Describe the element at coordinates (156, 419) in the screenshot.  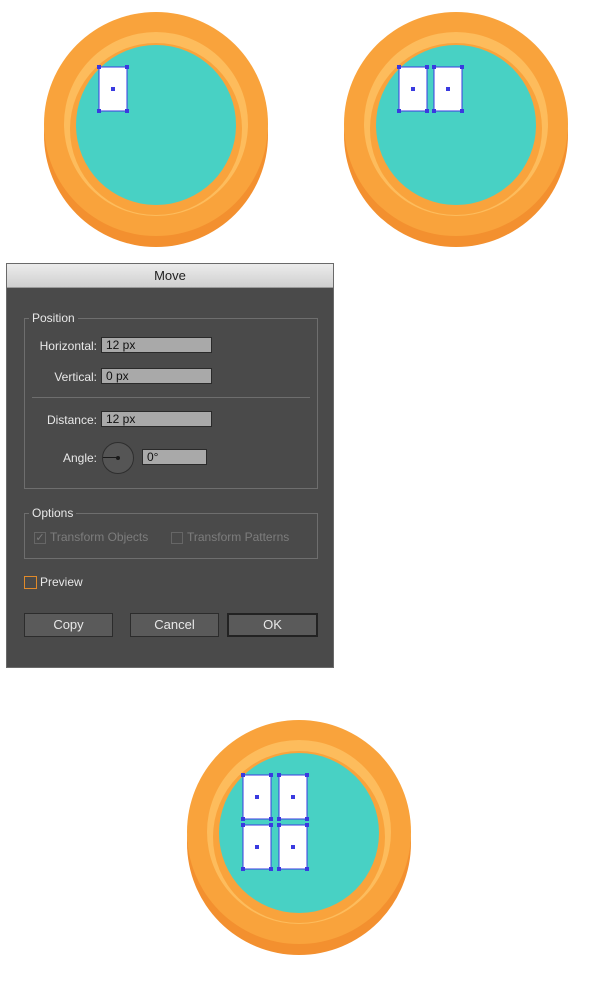
I see `distance-input: 12 px` at that location.